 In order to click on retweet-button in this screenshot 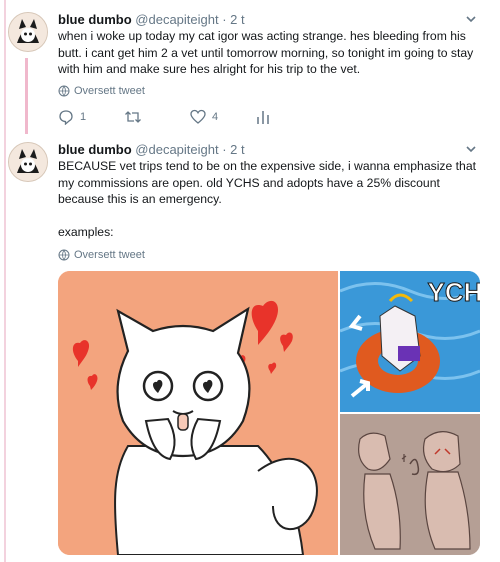, I will do `click(136, 117)`.